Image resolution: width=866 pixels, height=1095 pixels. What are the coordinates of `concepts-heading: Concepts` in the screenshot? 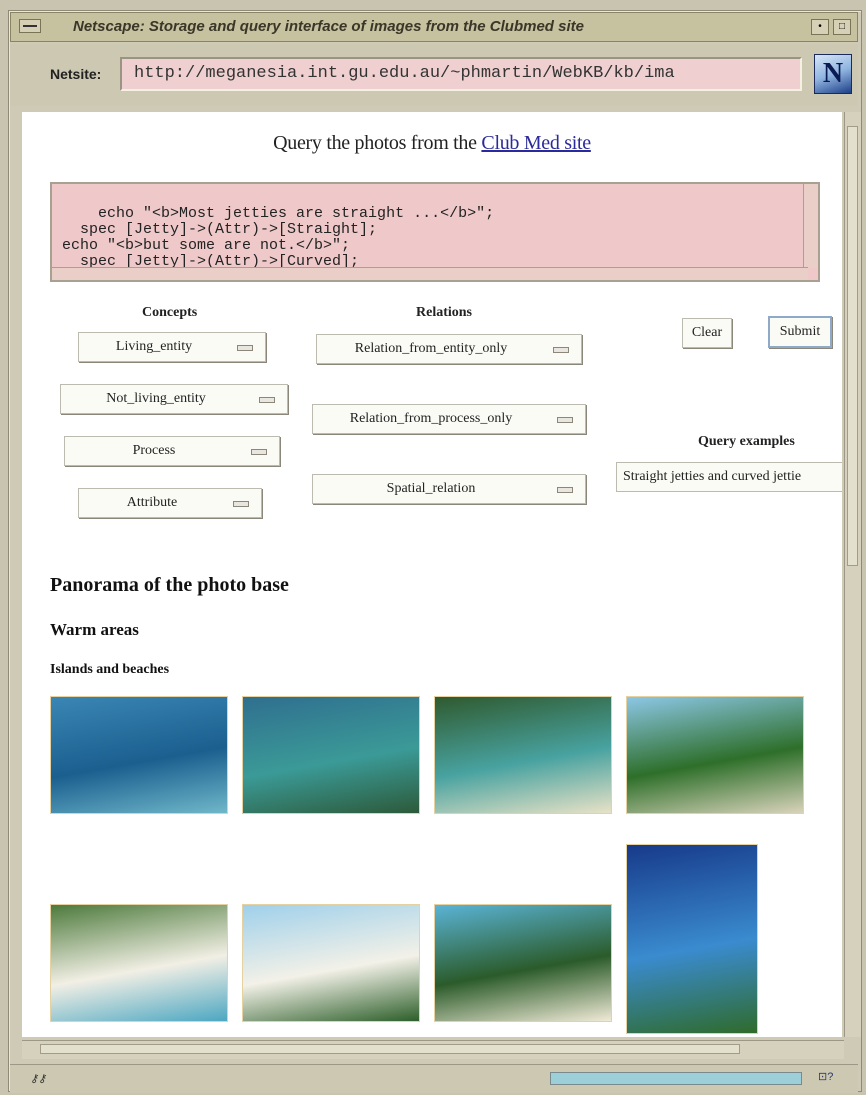 It's located at (170, 312).